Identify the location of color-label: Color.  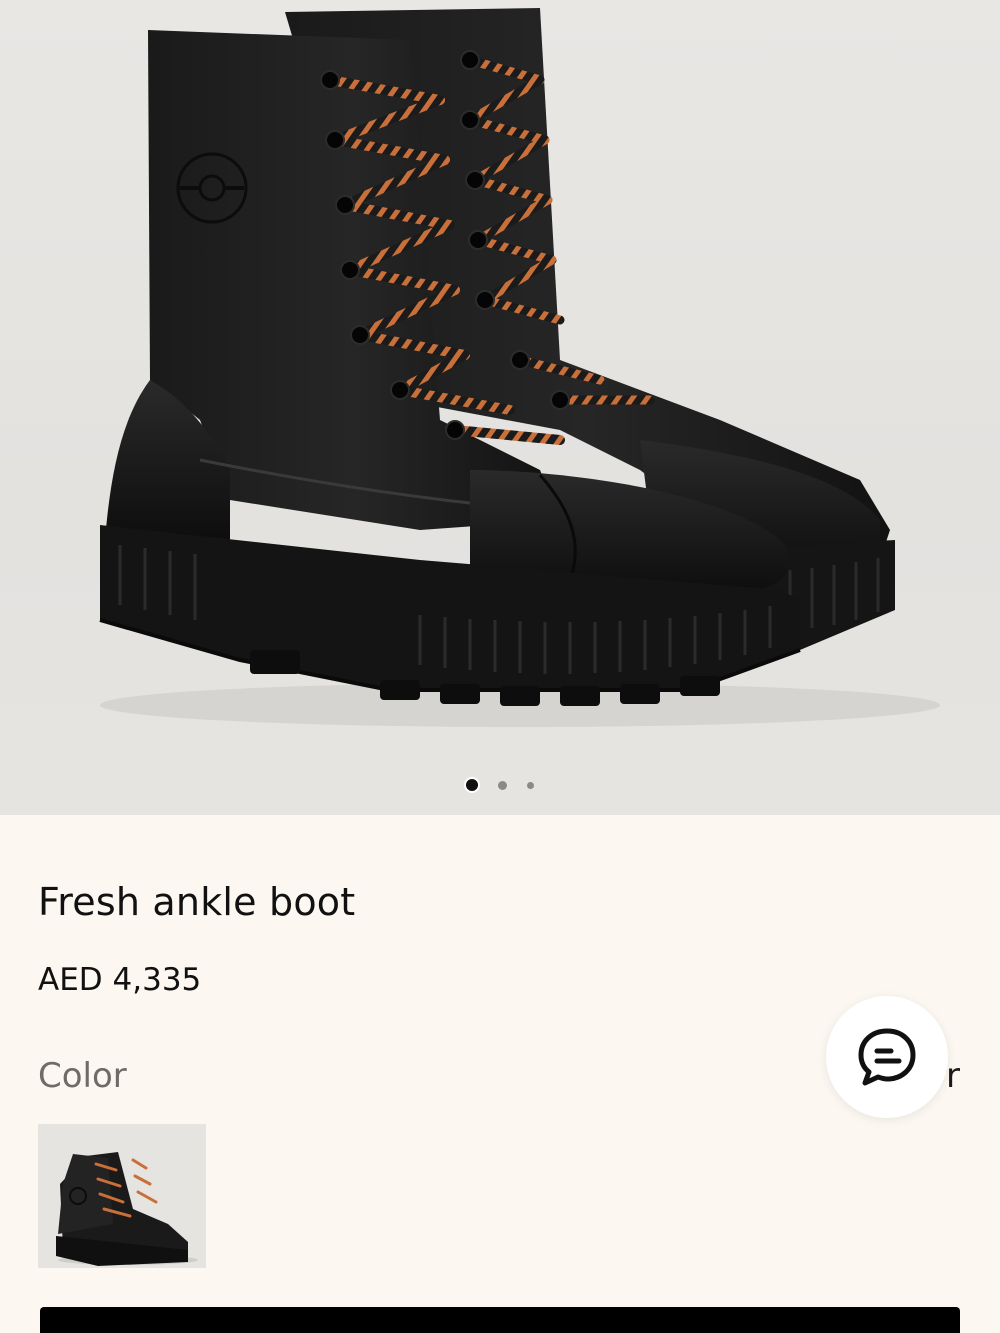
(82, 1076).